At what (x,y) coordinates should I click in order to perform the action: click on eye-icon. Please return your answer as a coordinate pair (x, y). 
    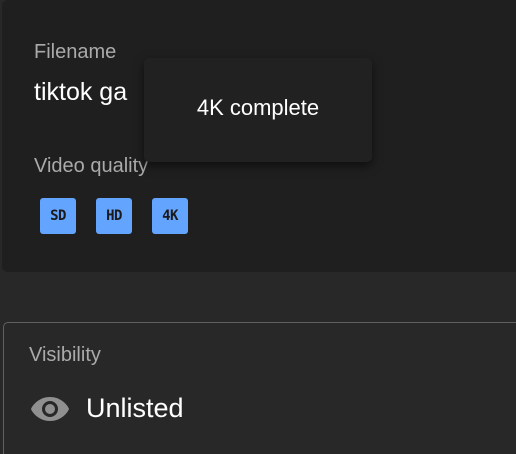
    Looking at the image, I should click on (50, 408).